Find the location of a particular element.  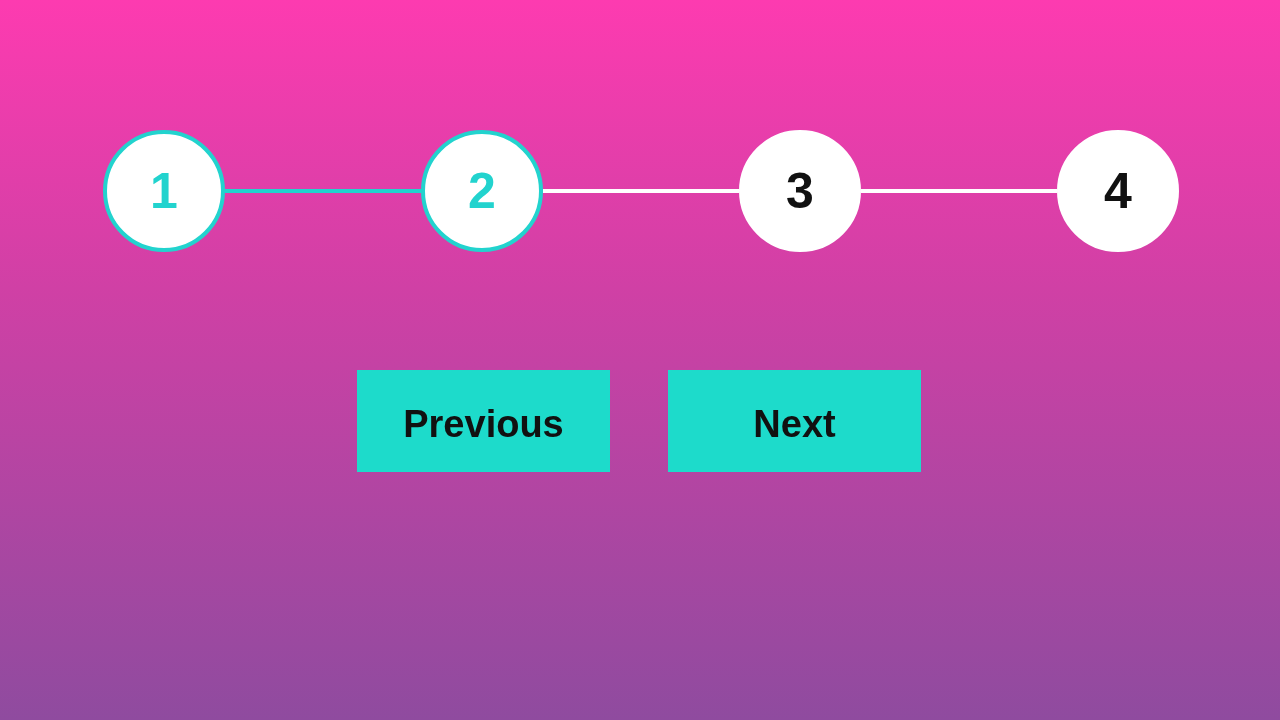

step-circle: 2 is located at coordinates (482, 191).